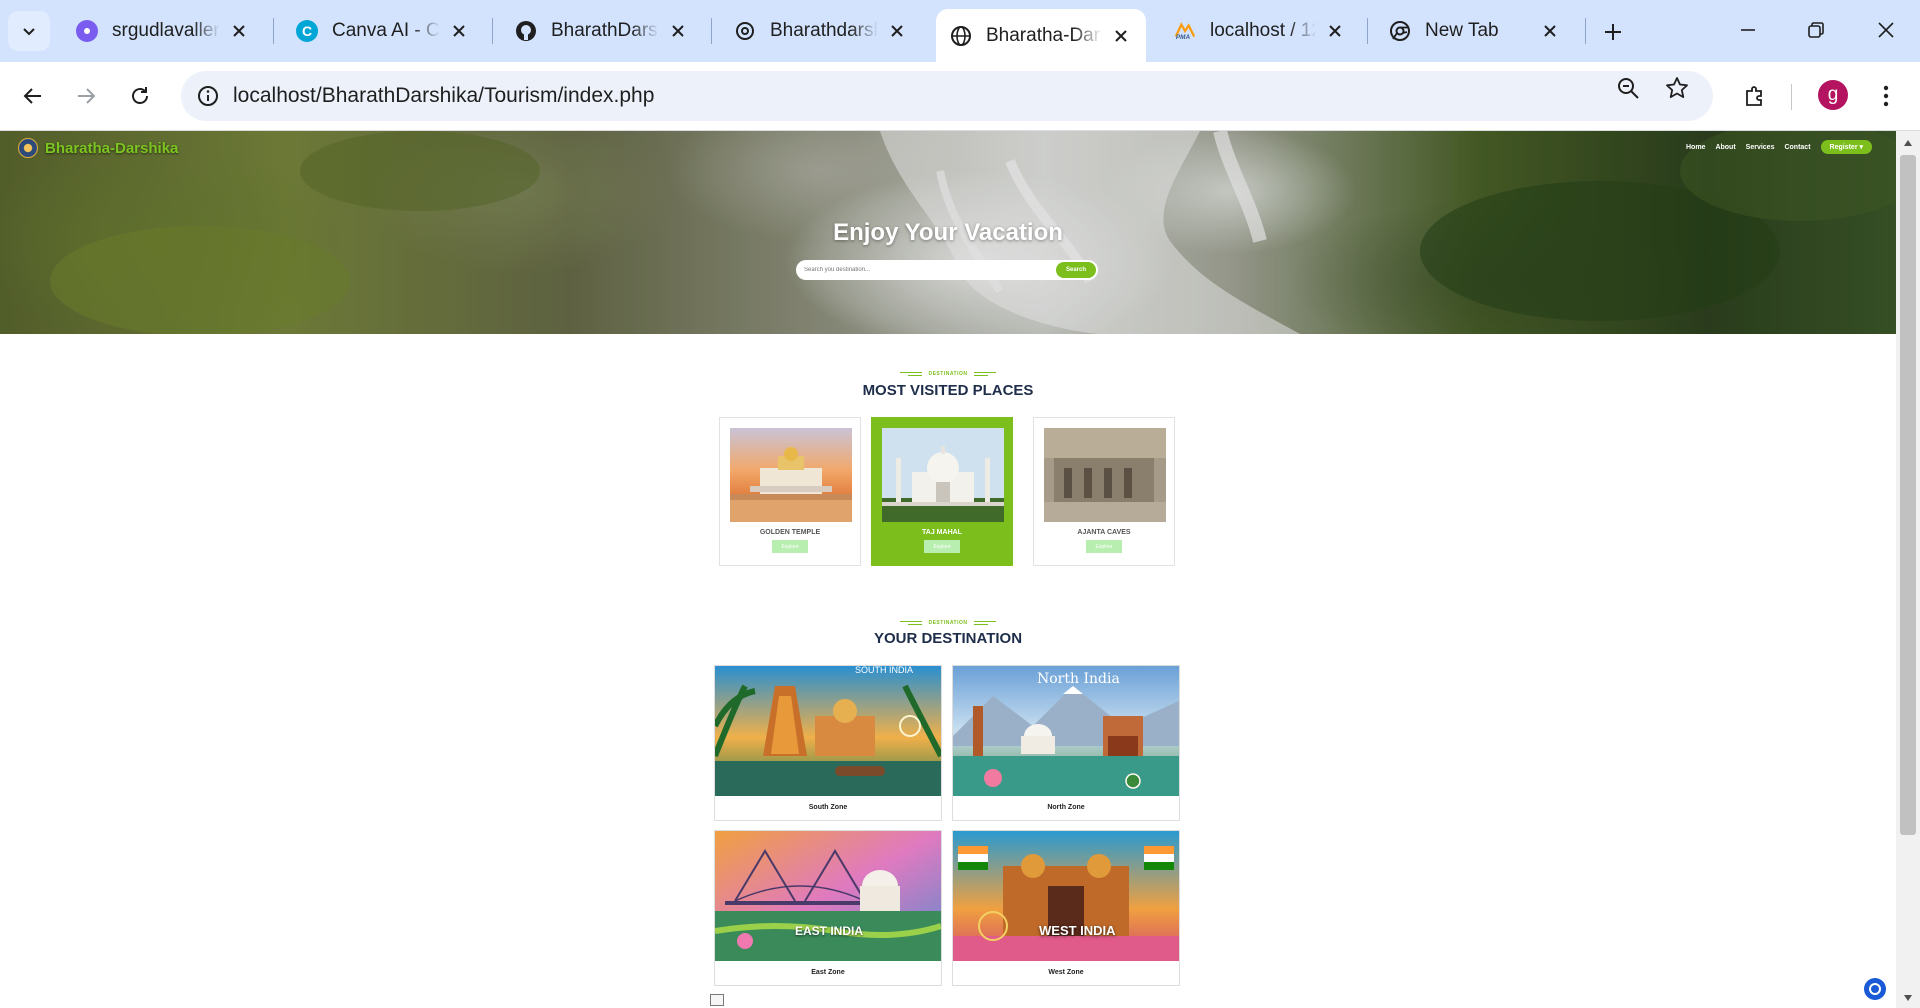 This screenshot has width=1920, height=1008. I want to click on close-window-button, so click(1886, 30).